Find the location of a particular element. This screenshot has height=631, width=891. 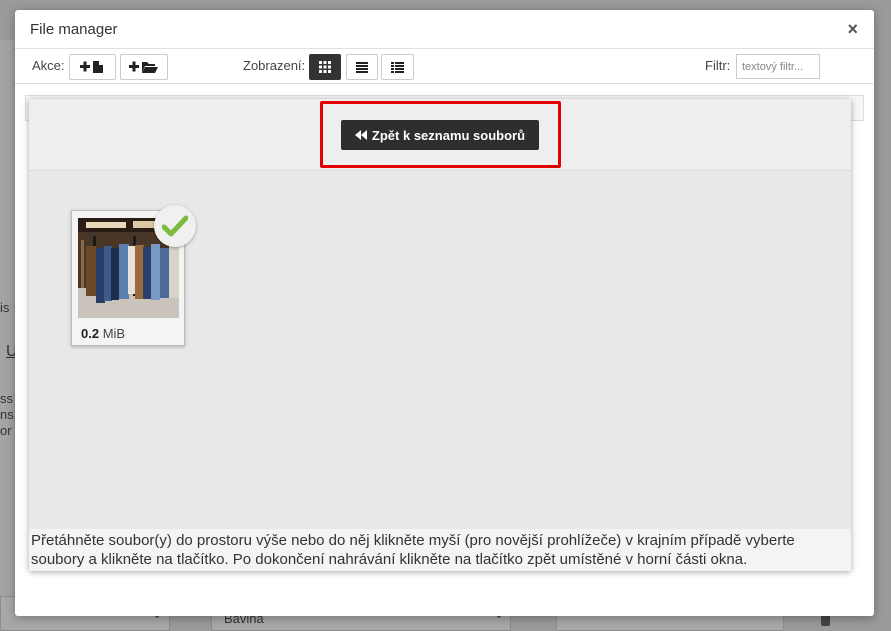

background-text: is is located at coordinates (5, 307).